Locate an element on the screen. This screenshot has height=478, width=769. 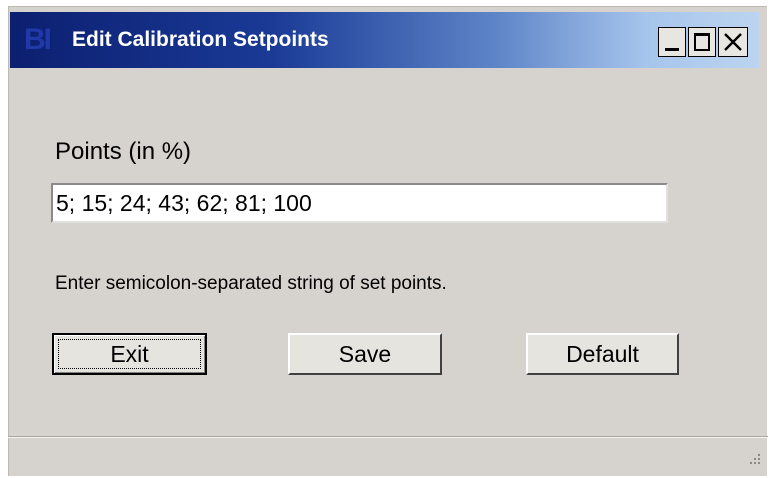
minimize-button is located at coordinates (672, 42).